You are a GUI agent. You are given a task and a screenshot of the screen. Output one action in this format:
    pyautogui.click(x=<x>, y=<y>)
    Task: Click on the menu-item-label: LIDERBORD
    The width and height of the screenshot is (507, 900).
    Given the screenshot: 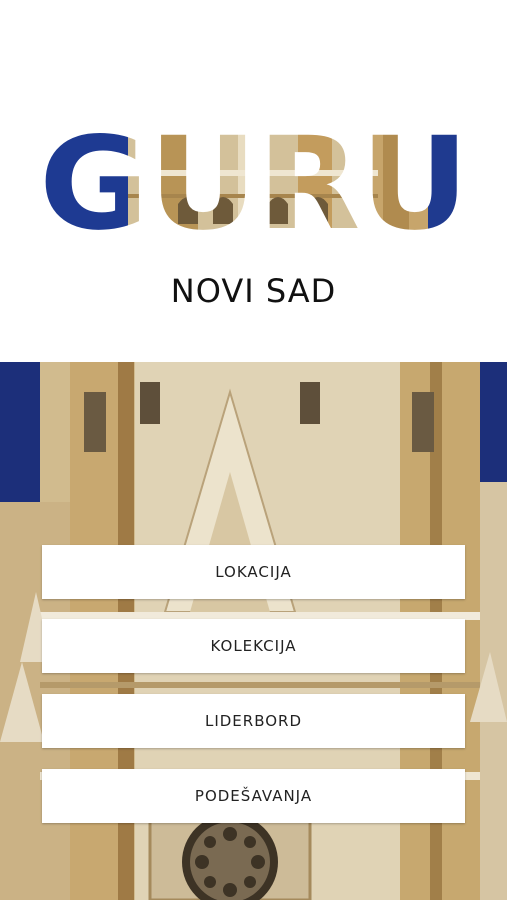 What is the action you would take?
    pyautogui.click(x=253, y=721)
    